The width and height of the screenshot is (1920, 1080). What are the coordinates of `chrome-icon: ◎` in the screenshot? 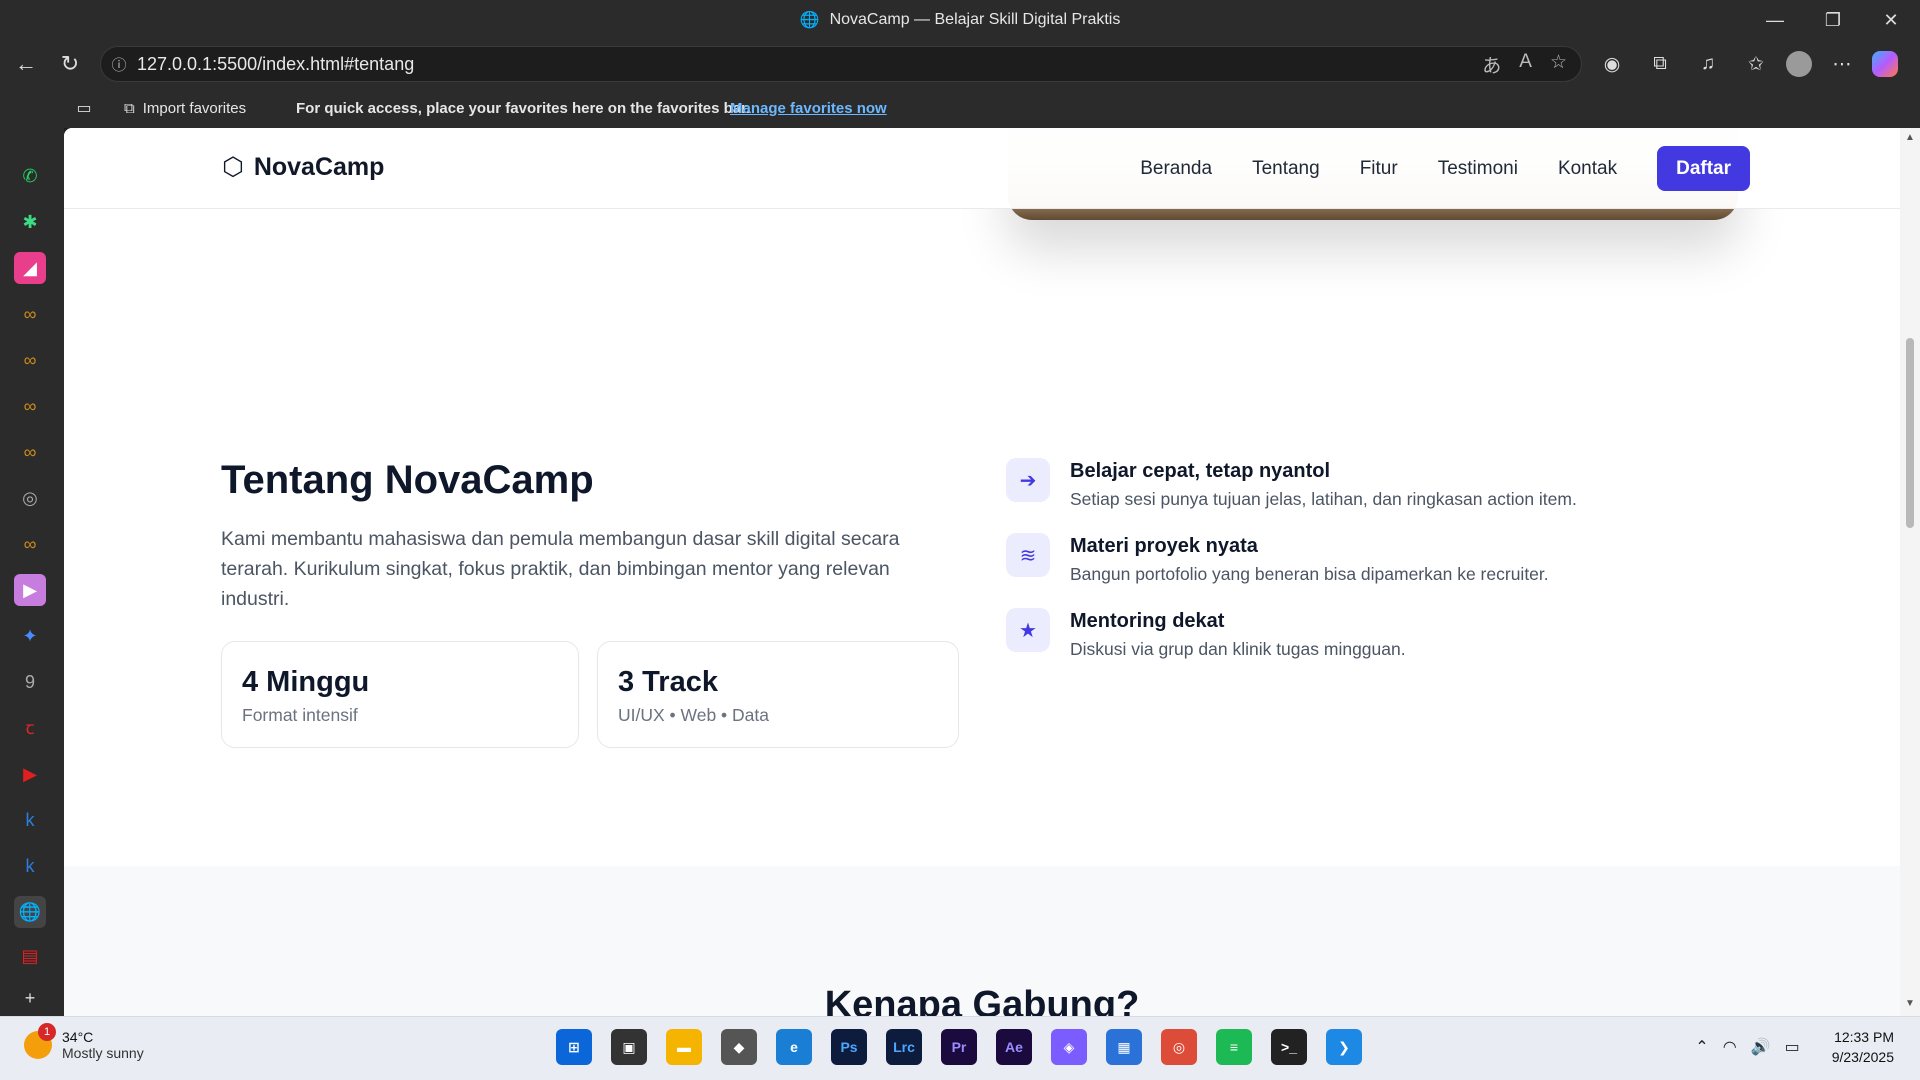 It's located at (1179, 1047).